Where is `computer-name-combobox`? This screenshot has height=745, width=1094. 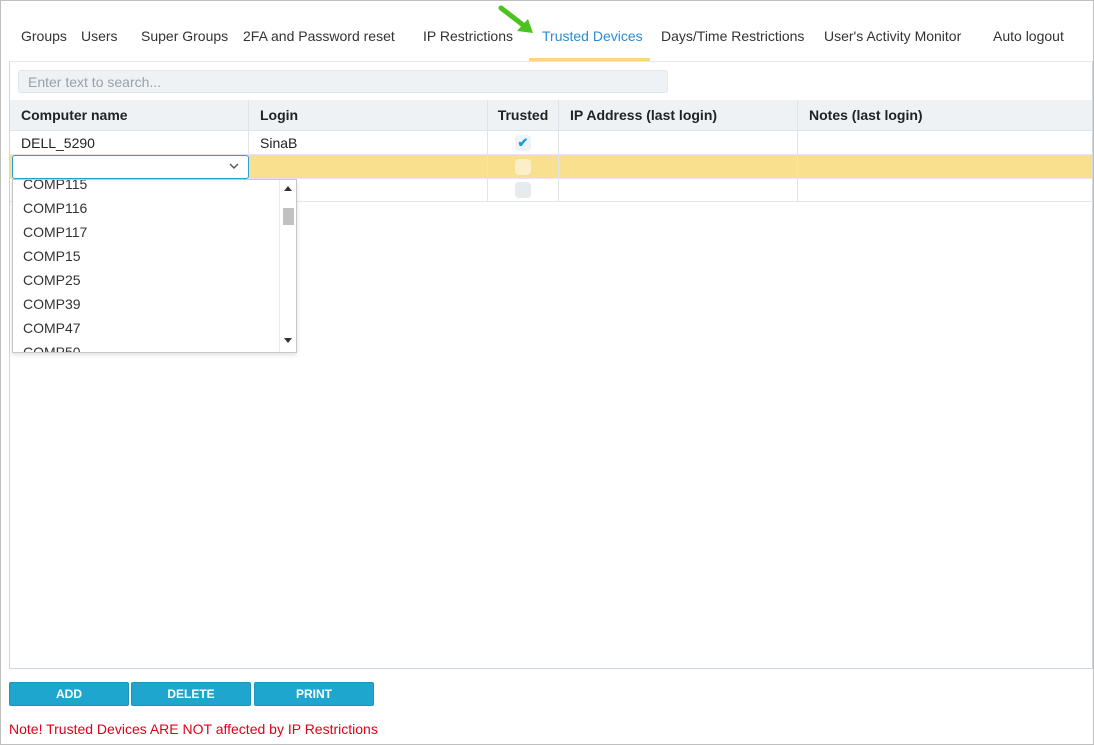 computer-name-combobox is located at coordinates (130, 167).